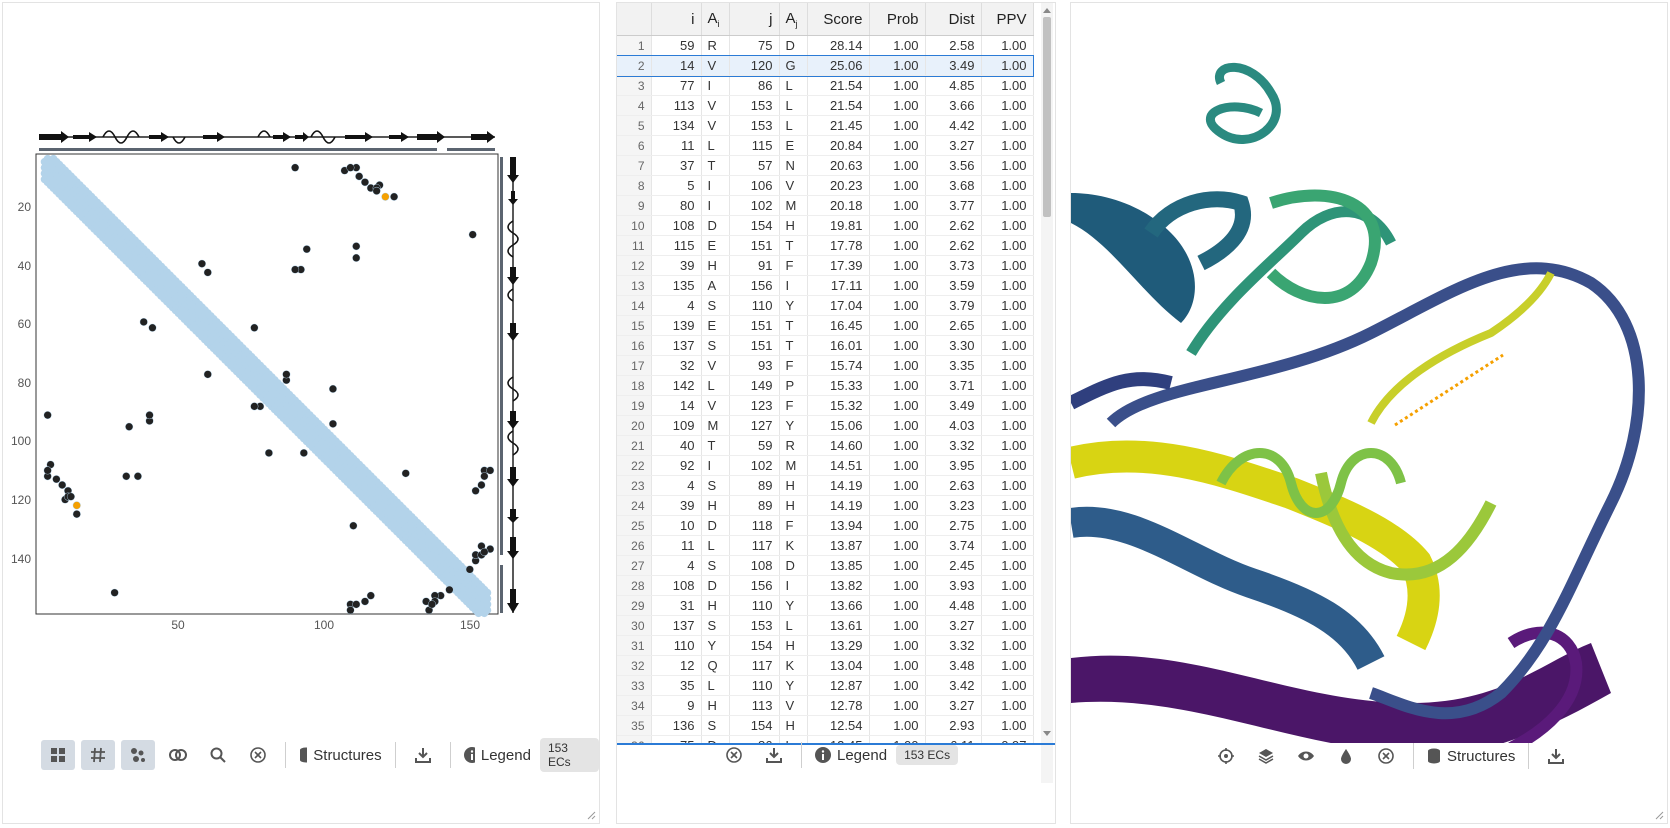 Image resolution: width=1670 pixels, height=828 pixels. I want to click on table-row: 11 115 E 151 T 17.78 1.00 2.62 1.00, so click(825, 245).